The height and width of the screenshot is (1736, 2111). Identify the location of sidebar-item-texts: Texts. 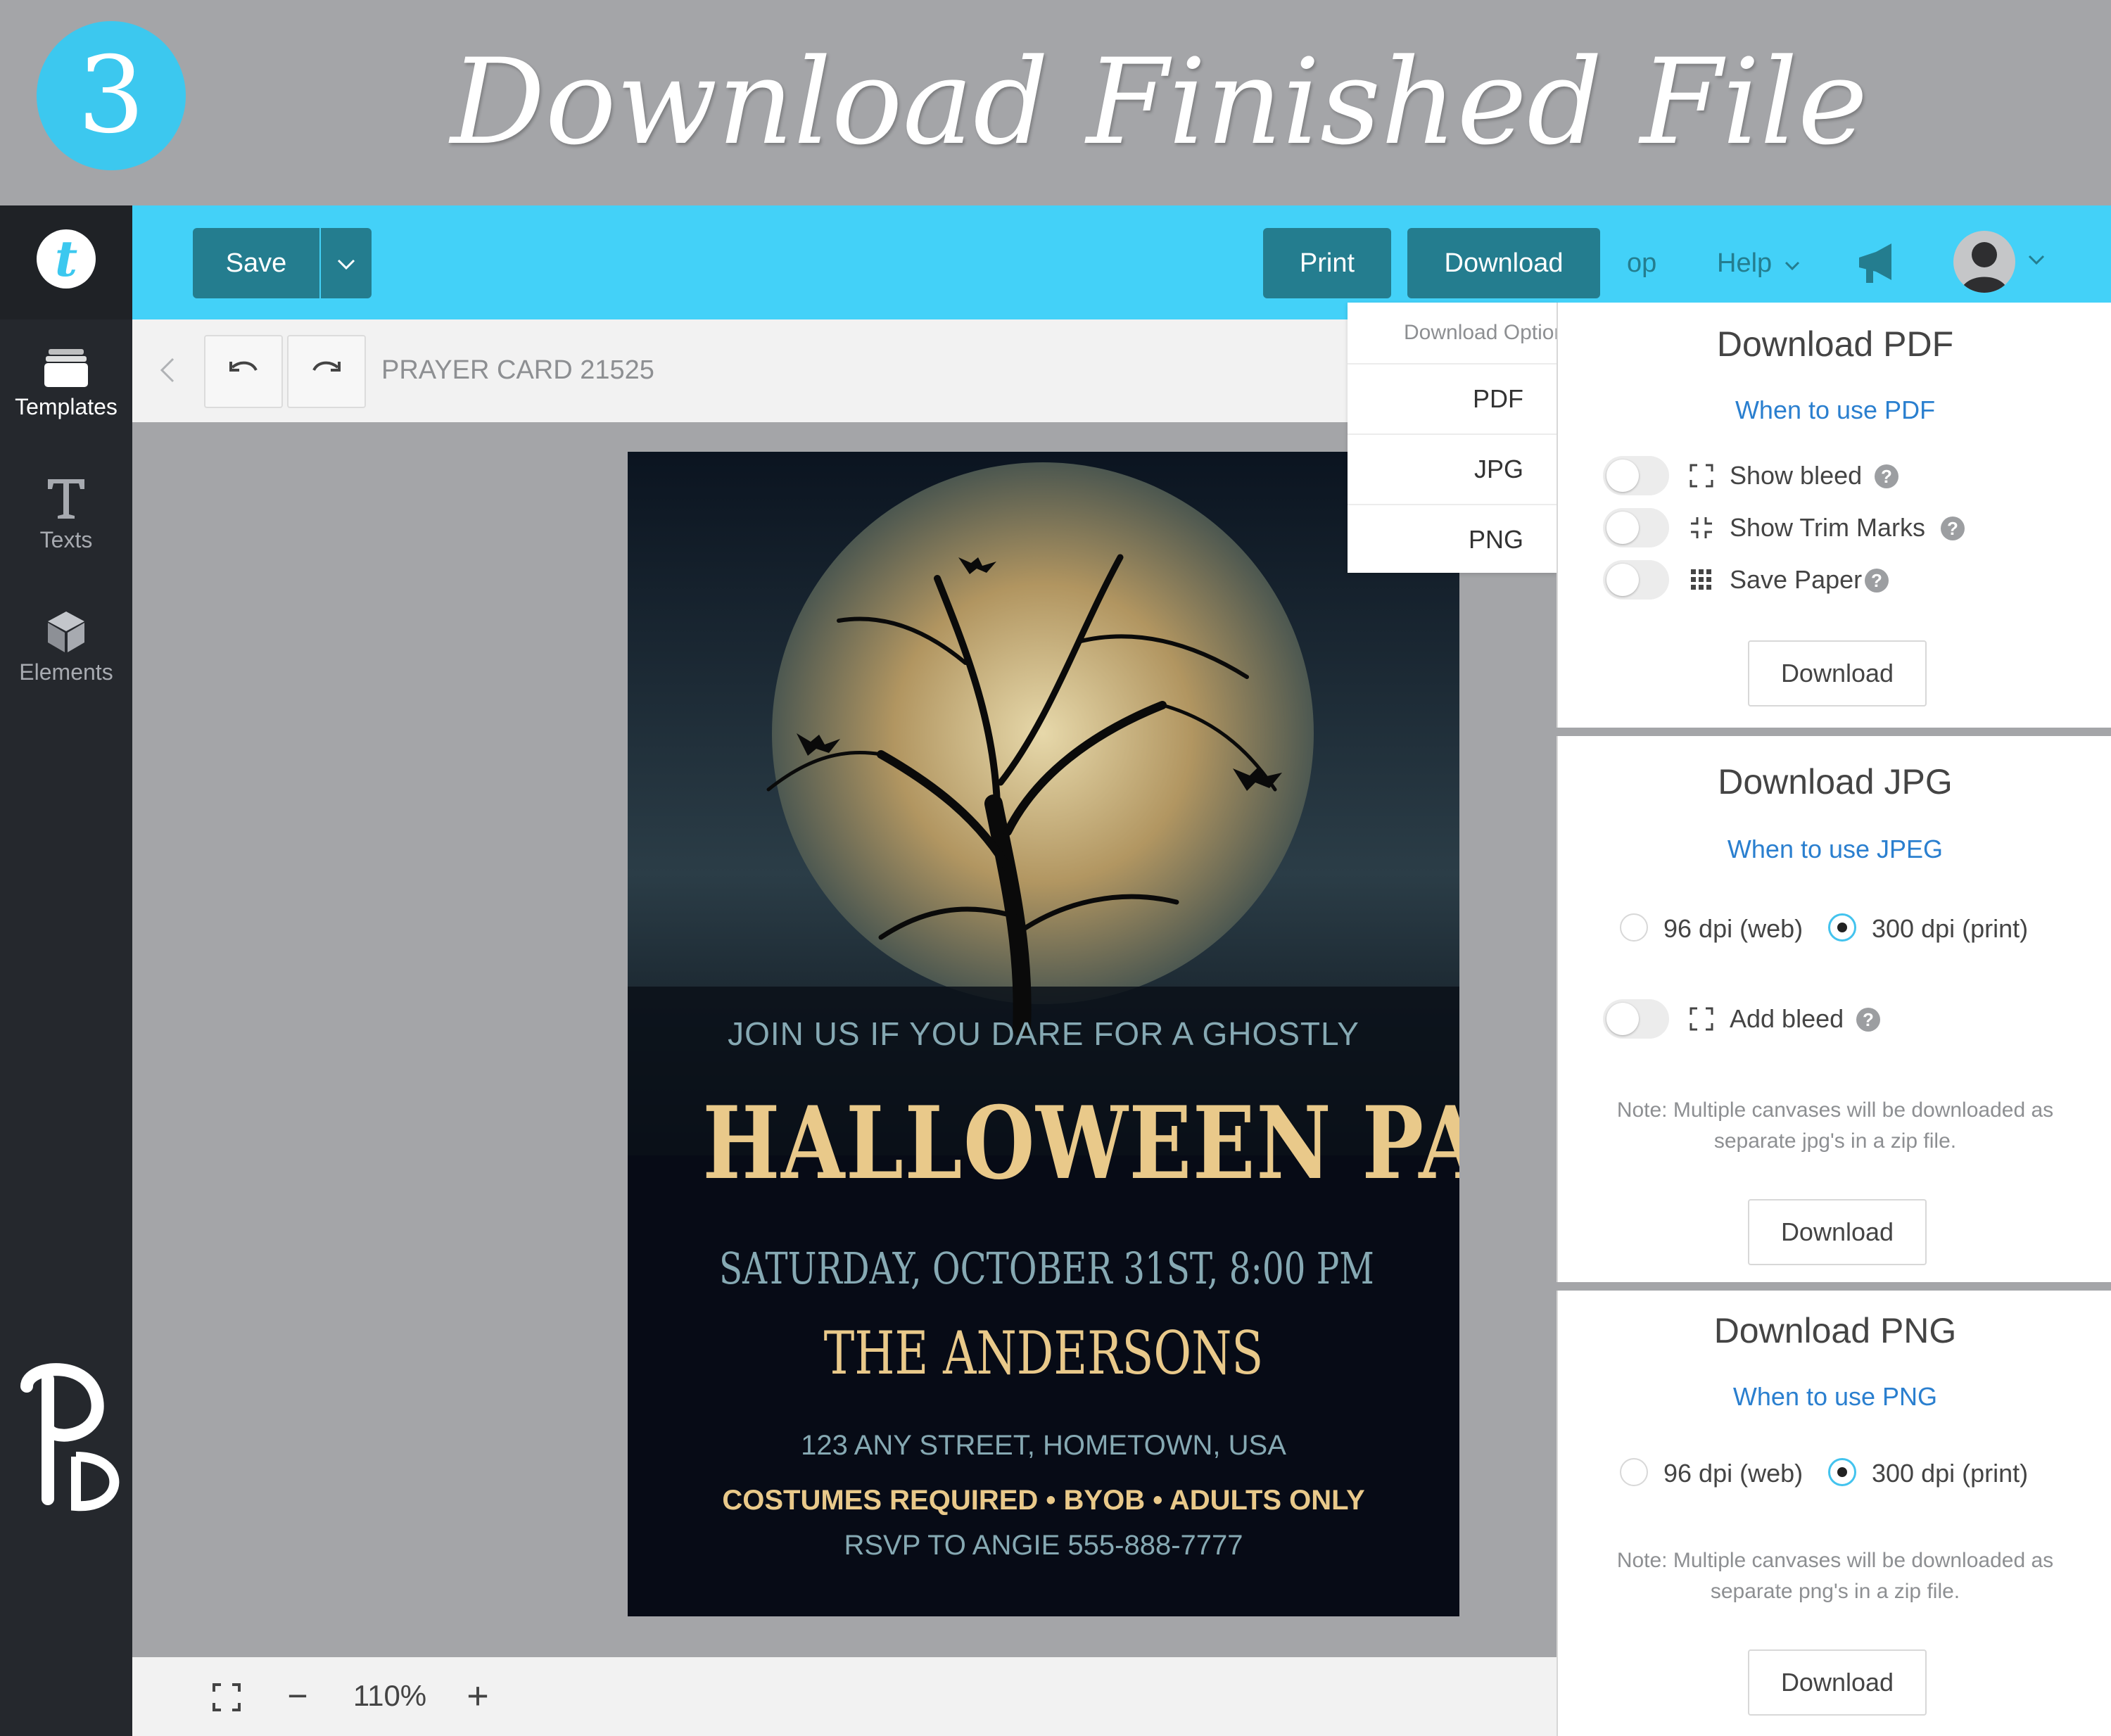
(66, 514).